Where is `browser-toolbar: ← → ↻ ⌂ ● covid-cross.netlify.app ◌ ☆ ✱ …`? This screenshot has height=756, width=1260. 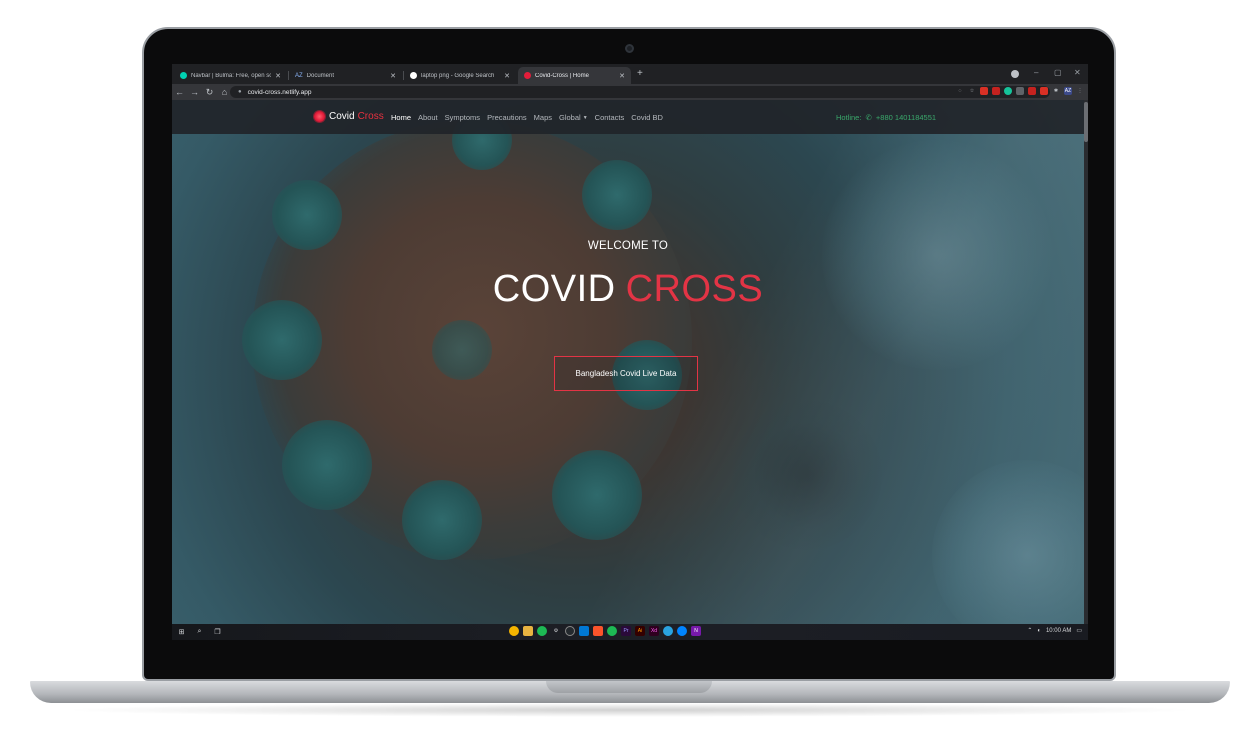
browser-toolbar: ← → ↻ ⌂ ● covid-cross.netlify.app ◌ ☆ ✱ … is located at coordinates (630, 92).